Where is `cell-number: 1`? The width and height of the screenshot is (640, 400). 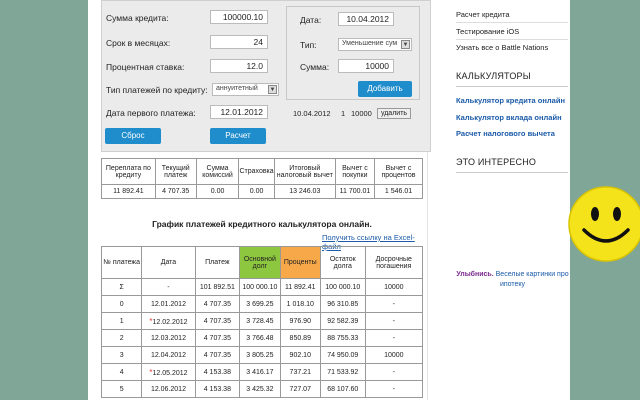 cell-number: 1 is located at coordinates (121, 321).